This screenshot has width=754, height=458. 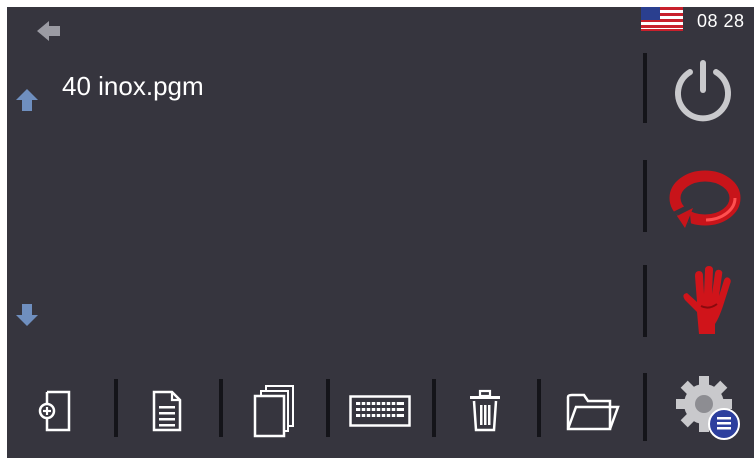 I want to click on new-file-icon, so click(x=55, y=411).